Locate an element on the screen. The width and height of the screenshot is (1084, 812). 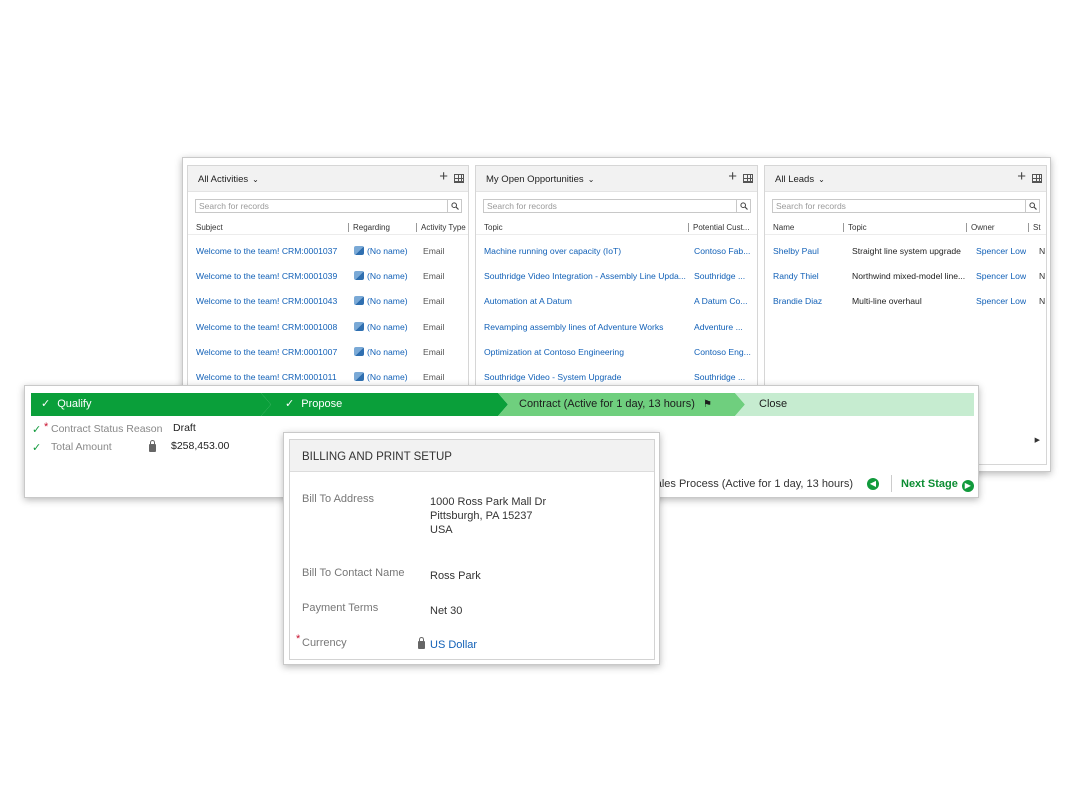
stage-contract: Contract (Active for 1 day, 13 hours) ⚑ is located at coordinates (621, 404).